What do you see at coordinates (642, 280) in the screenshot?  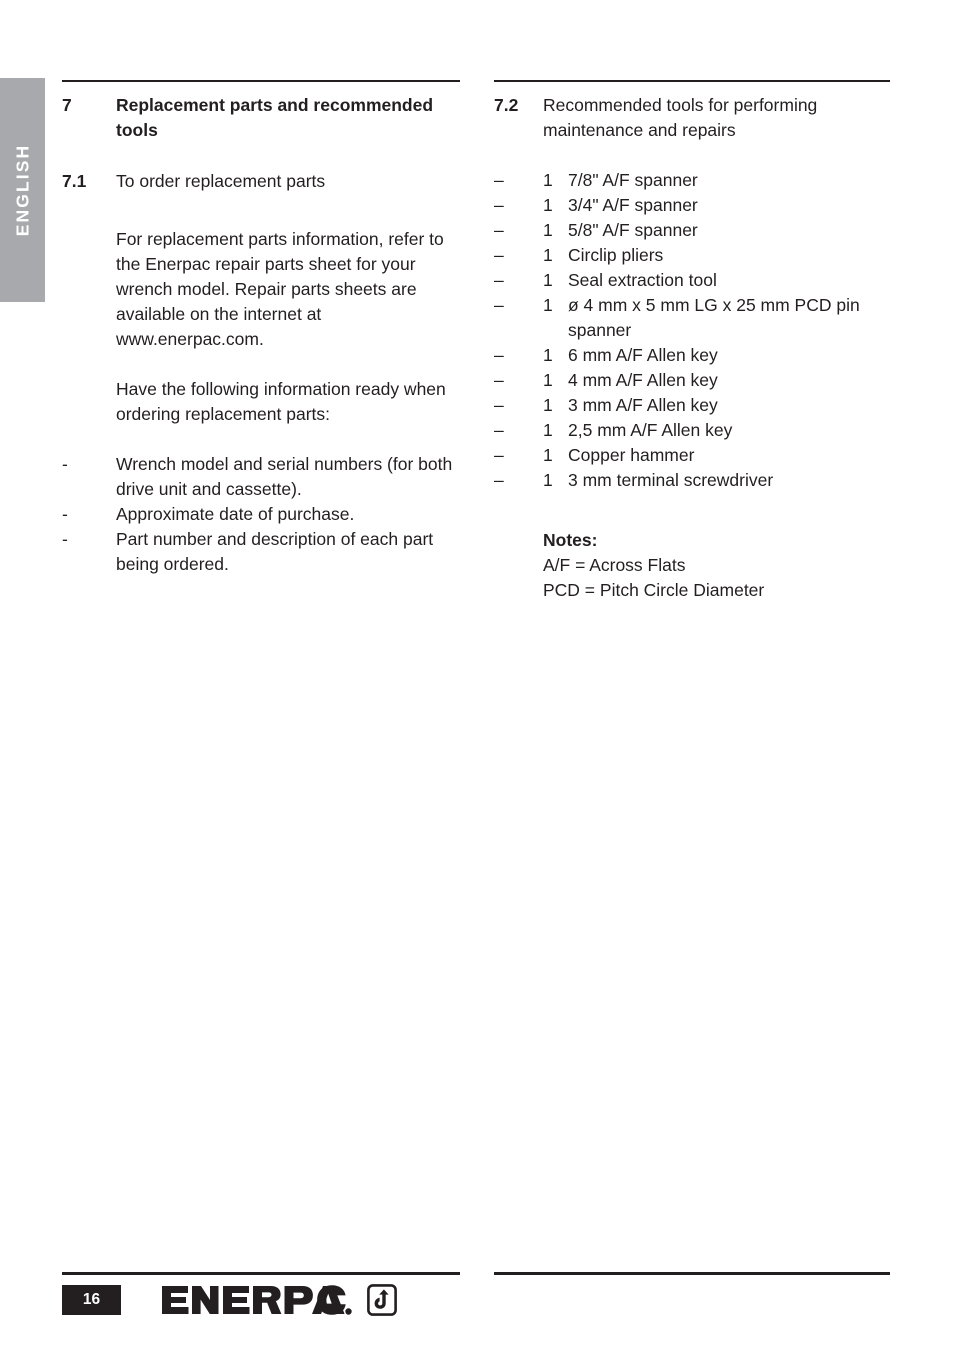 I see `tool-name: Seal extraction tool` at bounding box center [642, 280].